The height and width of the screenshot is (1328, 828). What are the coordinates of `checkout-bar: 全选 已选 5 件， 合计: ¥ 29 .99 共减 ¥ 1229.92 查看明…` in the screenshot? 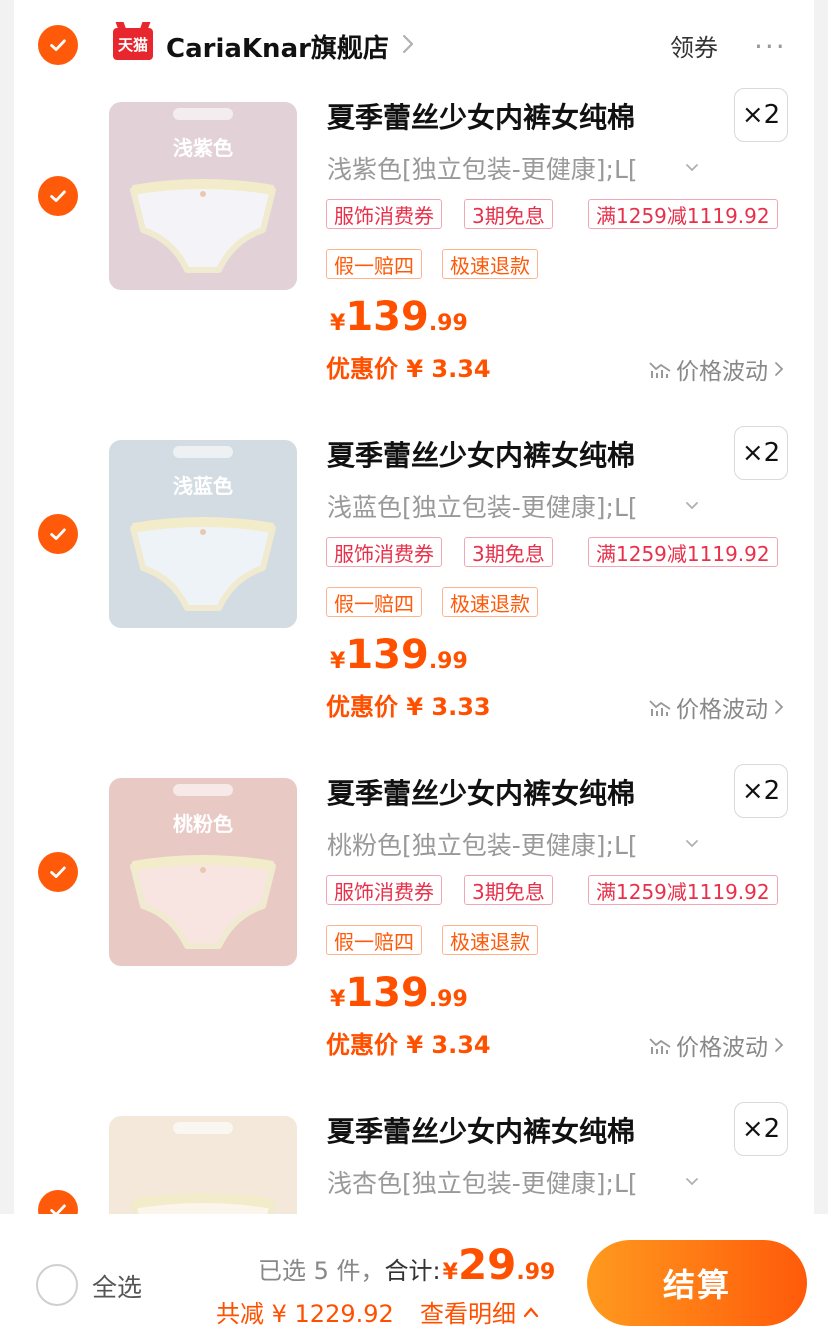 It's located at (414, 1271).